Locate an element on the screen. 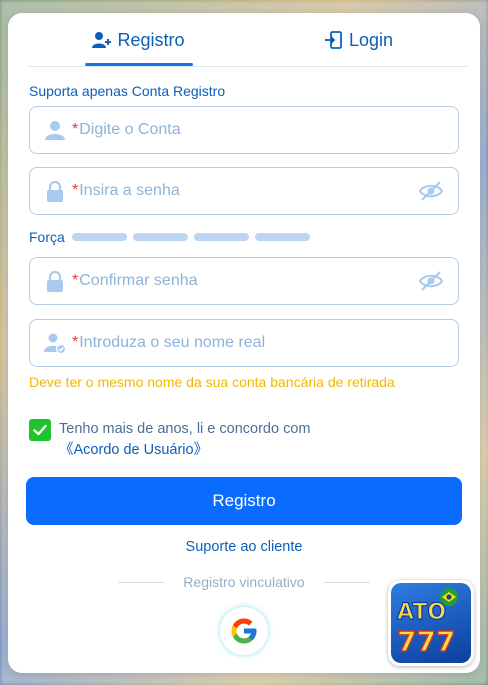 The width and height of the screenshot is (488, 685). terms-checkbox is located at coordinates (40, 430).